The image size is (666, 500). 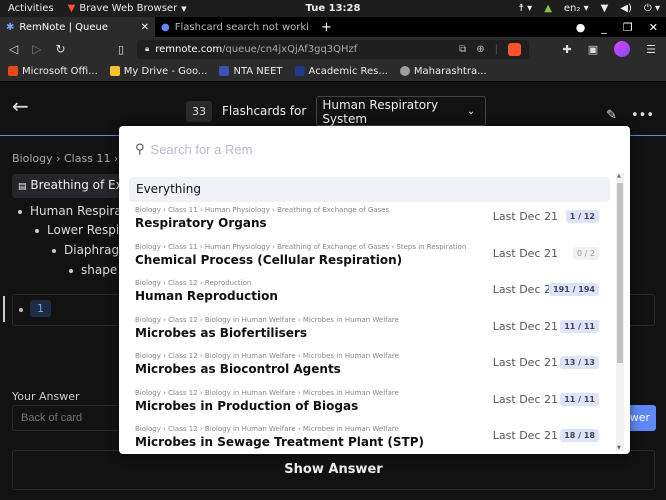 I want to click on language-indicator: en₂ ▾, so click(x=576, y=8).